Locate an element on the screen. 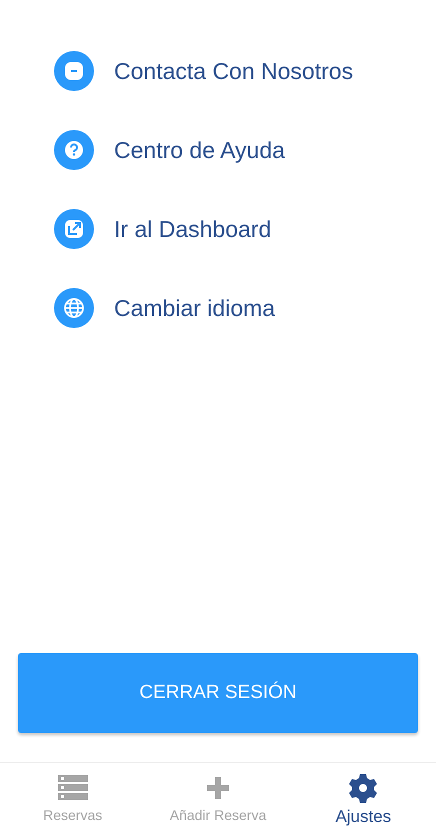 The width and height of the screenshot is (436, 837). settings-icon is located at coordinates (363, 788).